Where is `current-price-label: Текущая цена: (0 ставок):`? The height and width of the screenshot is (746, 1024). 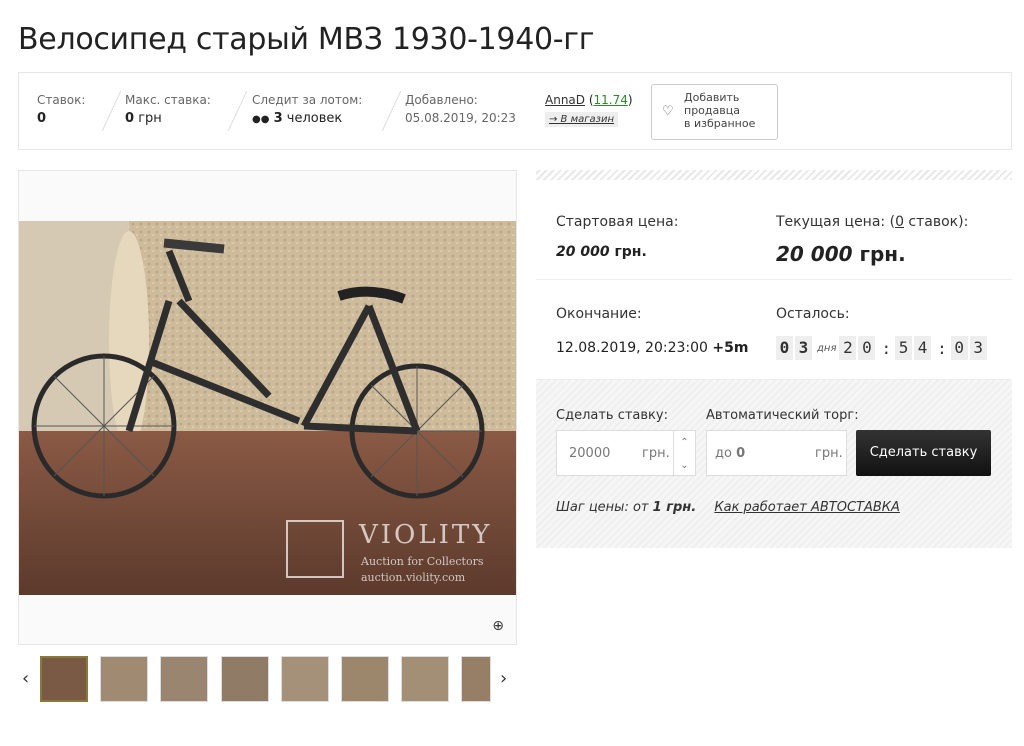 current-price-label: Текущая цена: (0 ставок): is located at coordinates (872, 222).